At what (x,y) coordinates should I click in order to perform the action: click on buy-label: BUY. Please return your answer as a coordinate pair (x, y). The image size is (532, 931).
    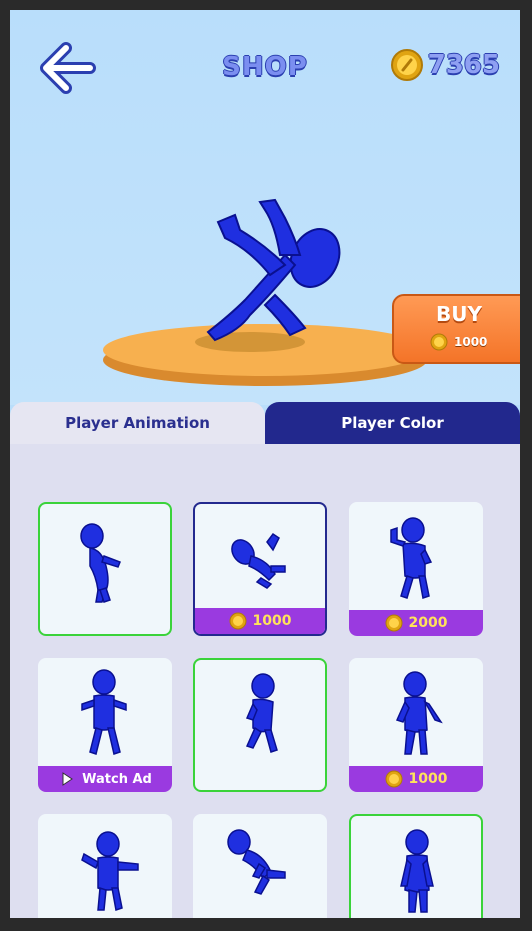
    Looking at the image, I should click on (459, 314).